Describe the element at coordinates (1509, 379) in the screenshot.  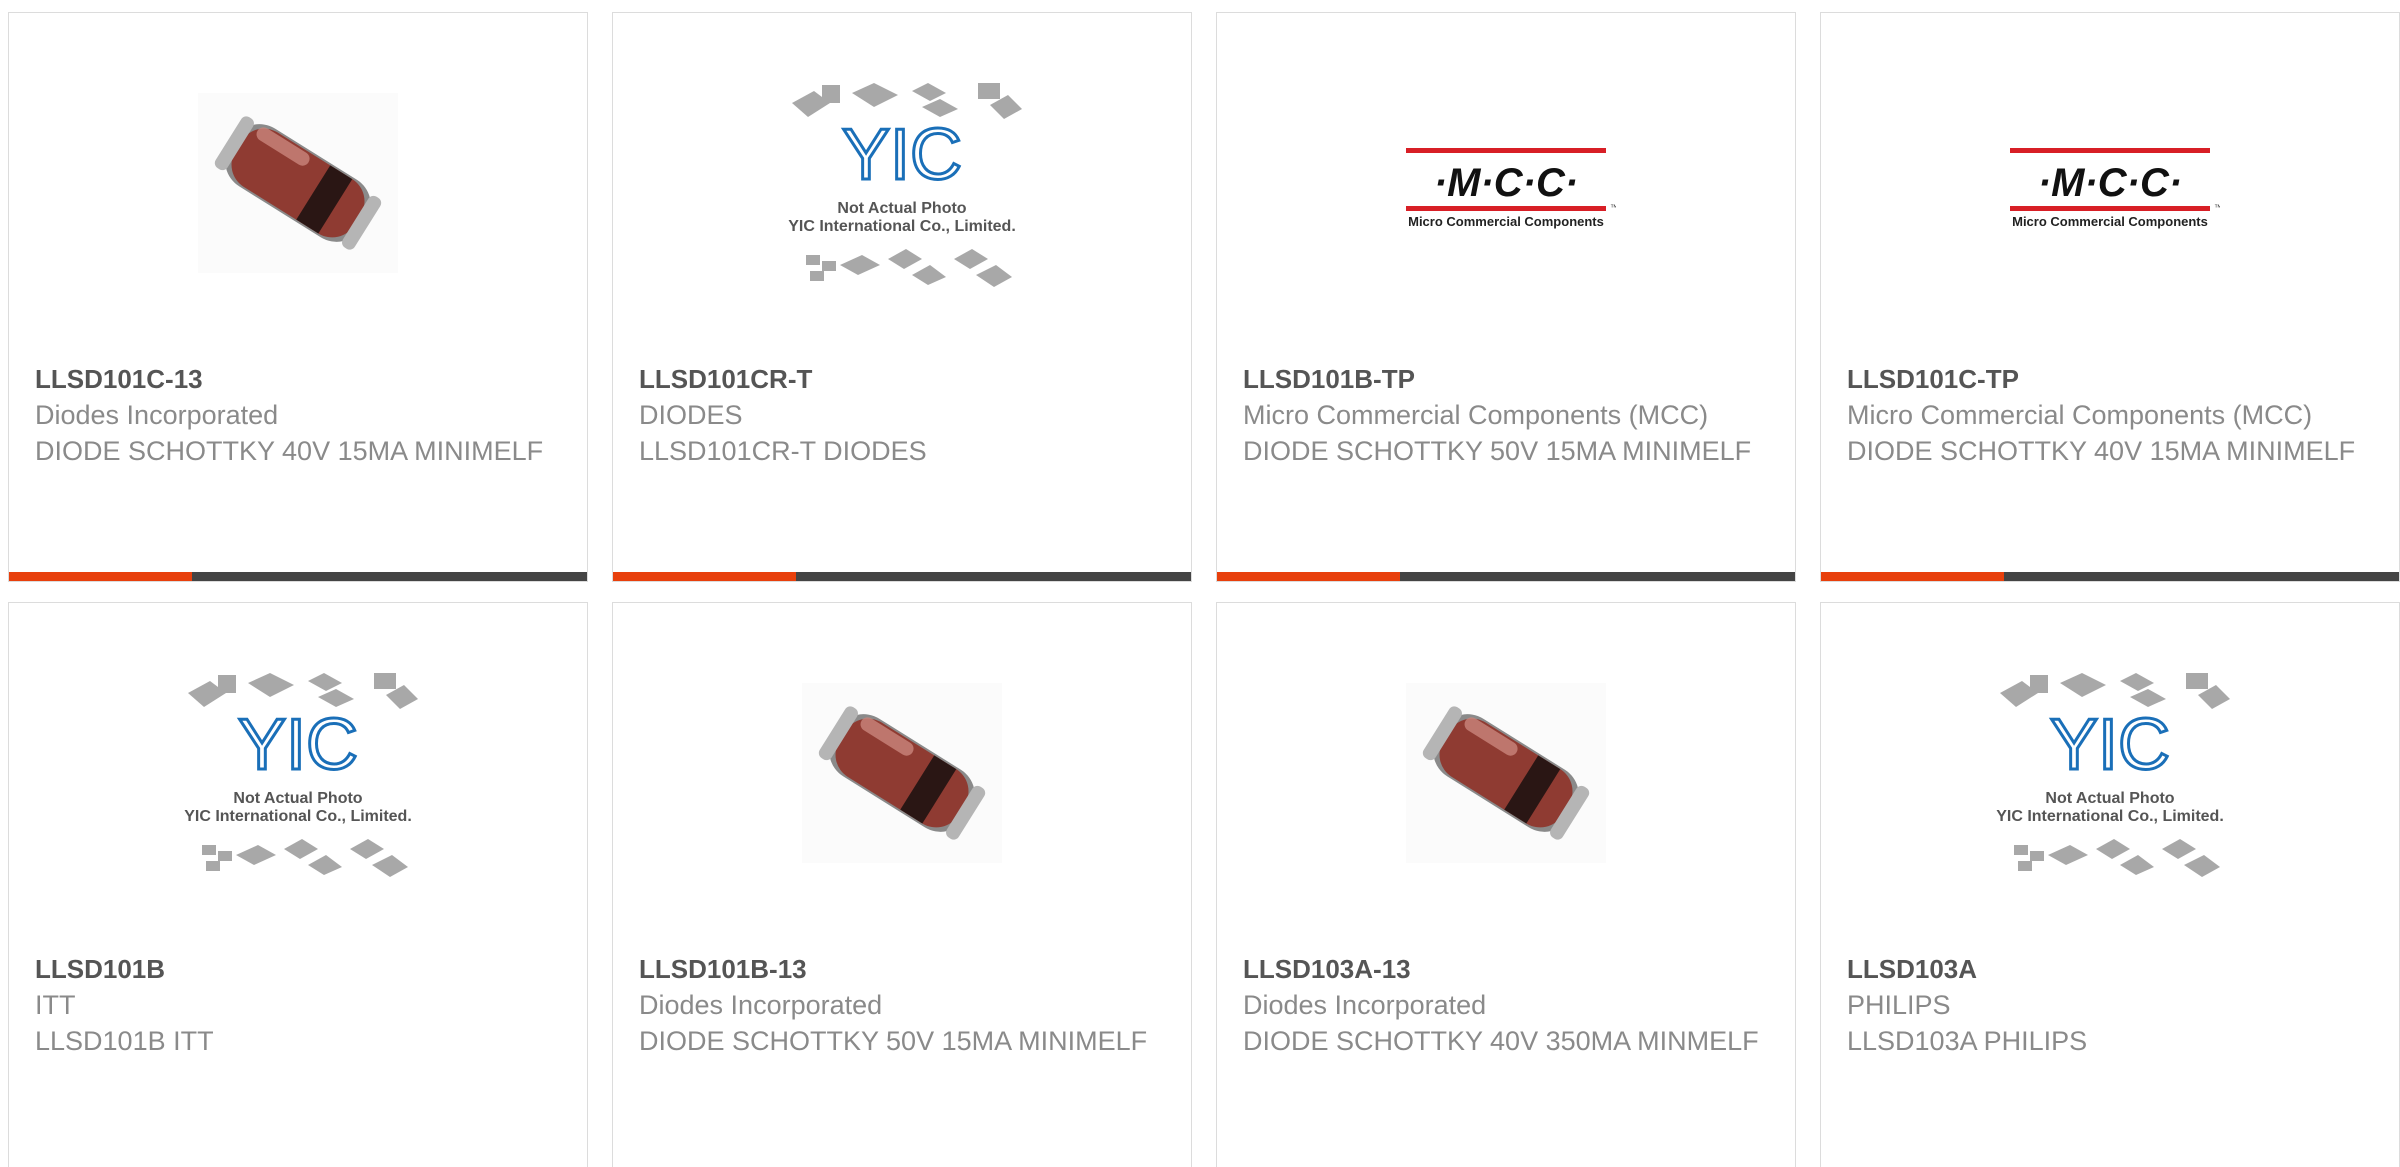
I see `part-number: LLSD101B-TP` at that location.